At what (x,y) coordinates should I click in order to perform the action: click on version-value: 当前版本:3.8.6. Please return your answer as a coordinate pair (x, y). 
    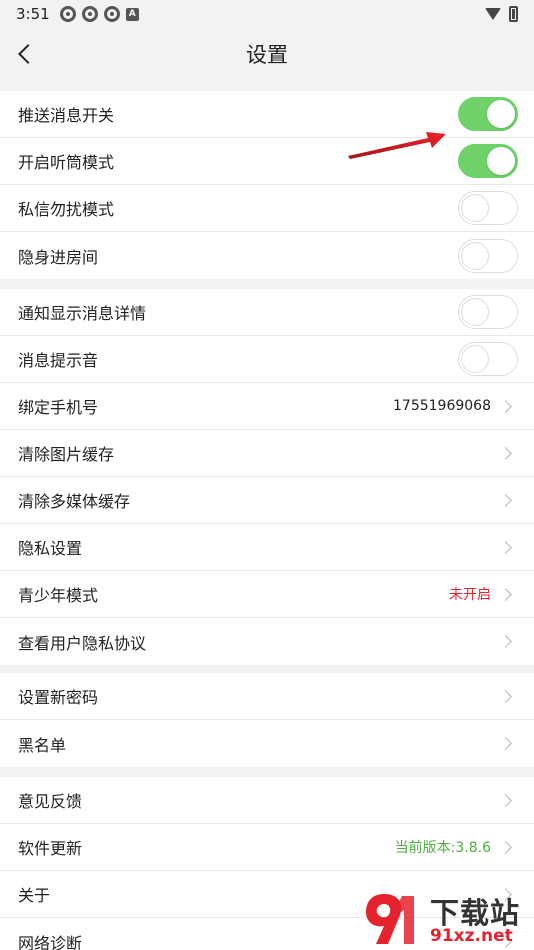
    Looking at the image, I should click on (442, 848).